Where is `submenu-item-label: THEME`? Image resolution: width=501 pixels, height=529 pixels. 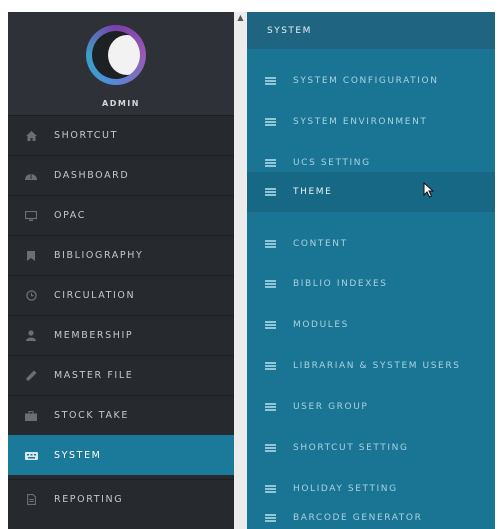
submenu-item-label: THEME is located at coordinates (313, 192).